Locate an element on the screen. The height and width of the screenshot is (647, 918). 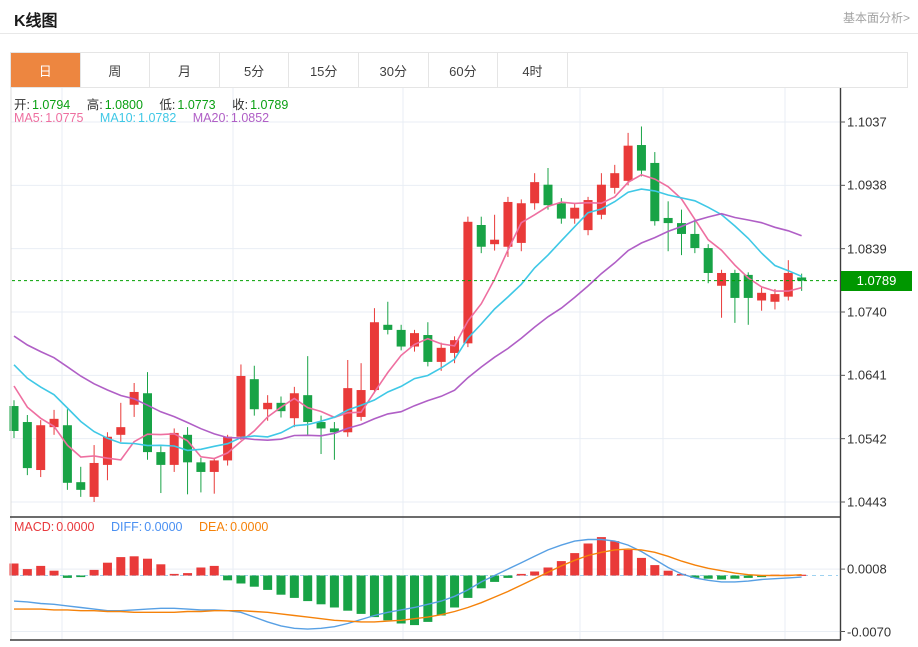
dea-value: 0.0000 is located at coordinates (249, 527).